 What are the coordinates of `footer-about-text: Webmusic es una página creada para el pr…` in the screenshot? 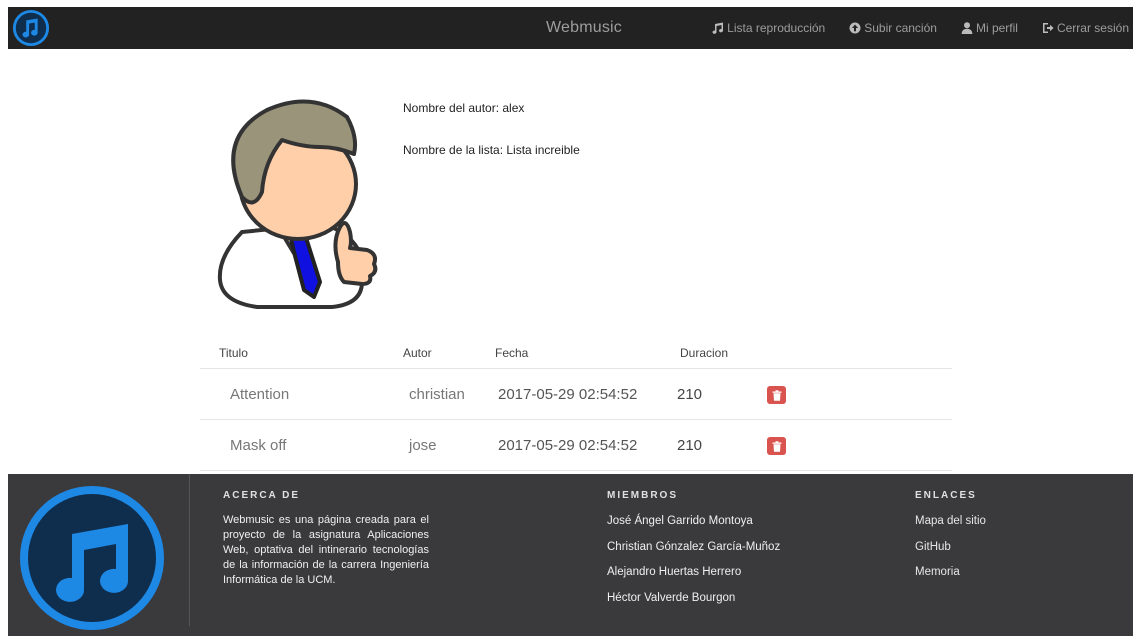 It's located at (326, 550).